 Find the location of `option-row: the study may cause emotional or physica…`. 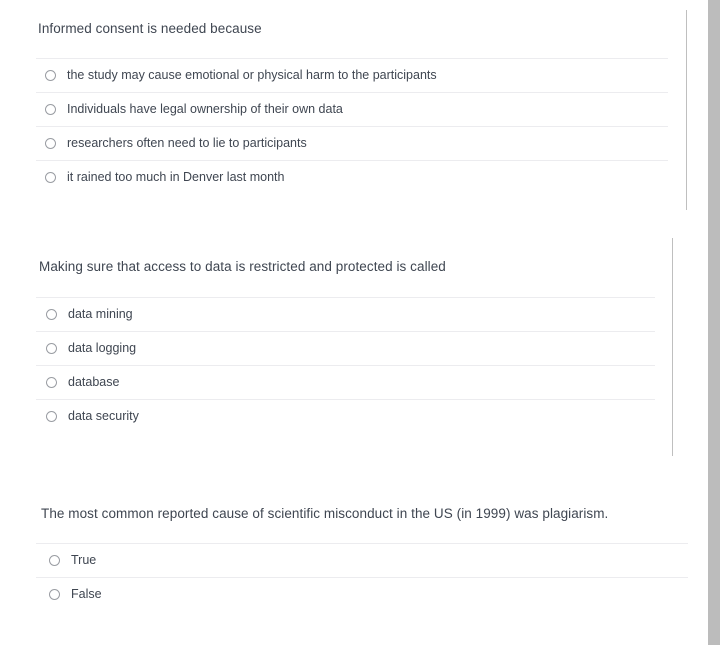

option-row: the study may cause emotional or physica… is located at coordinates (352, 75).